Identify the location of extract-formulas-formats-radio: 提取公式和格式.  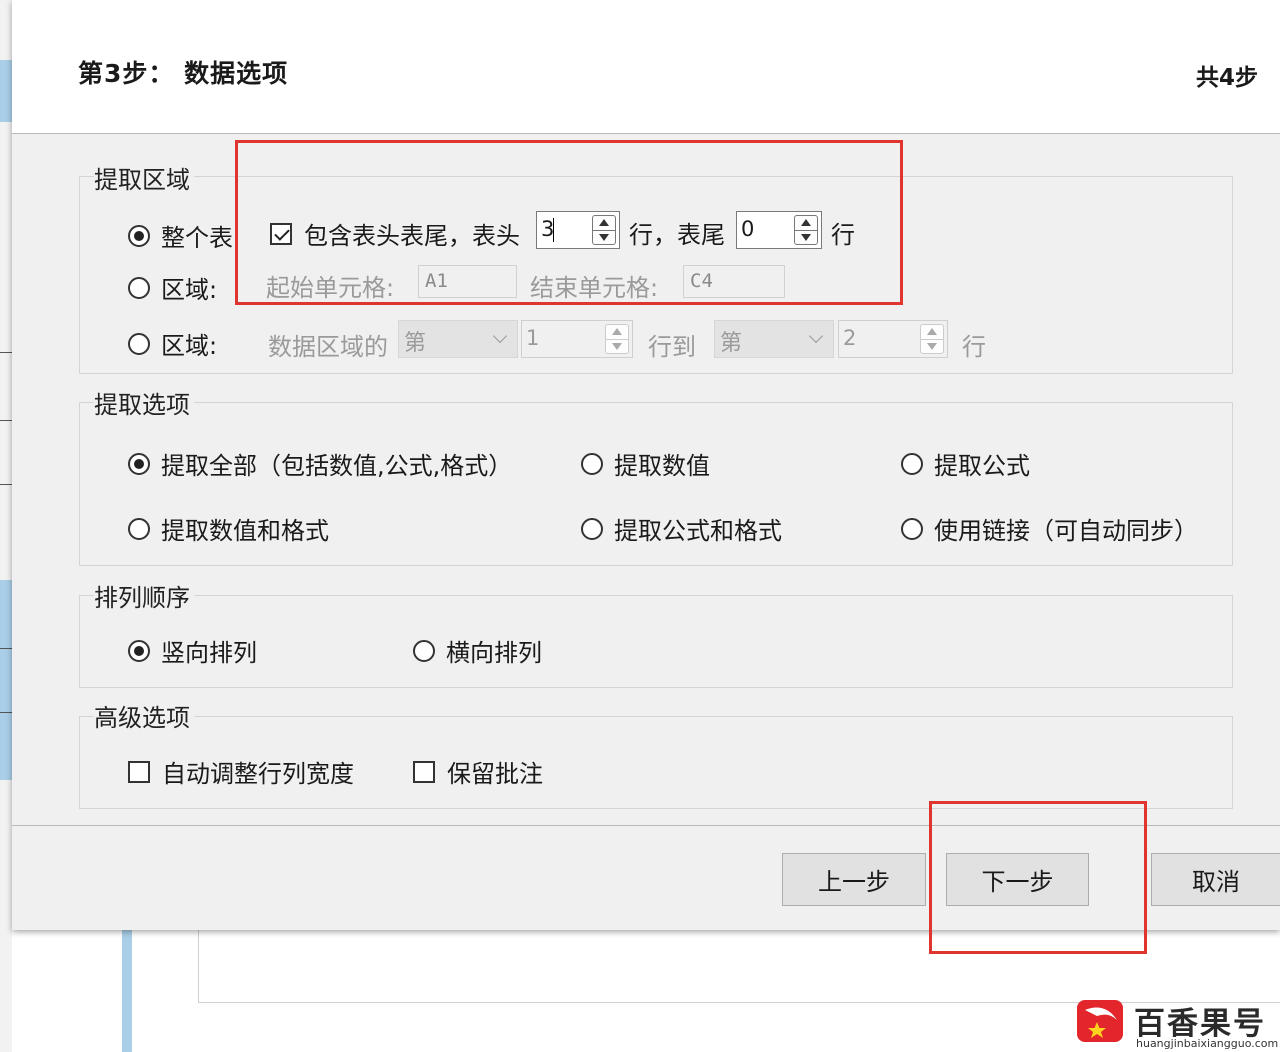
(681, 528).